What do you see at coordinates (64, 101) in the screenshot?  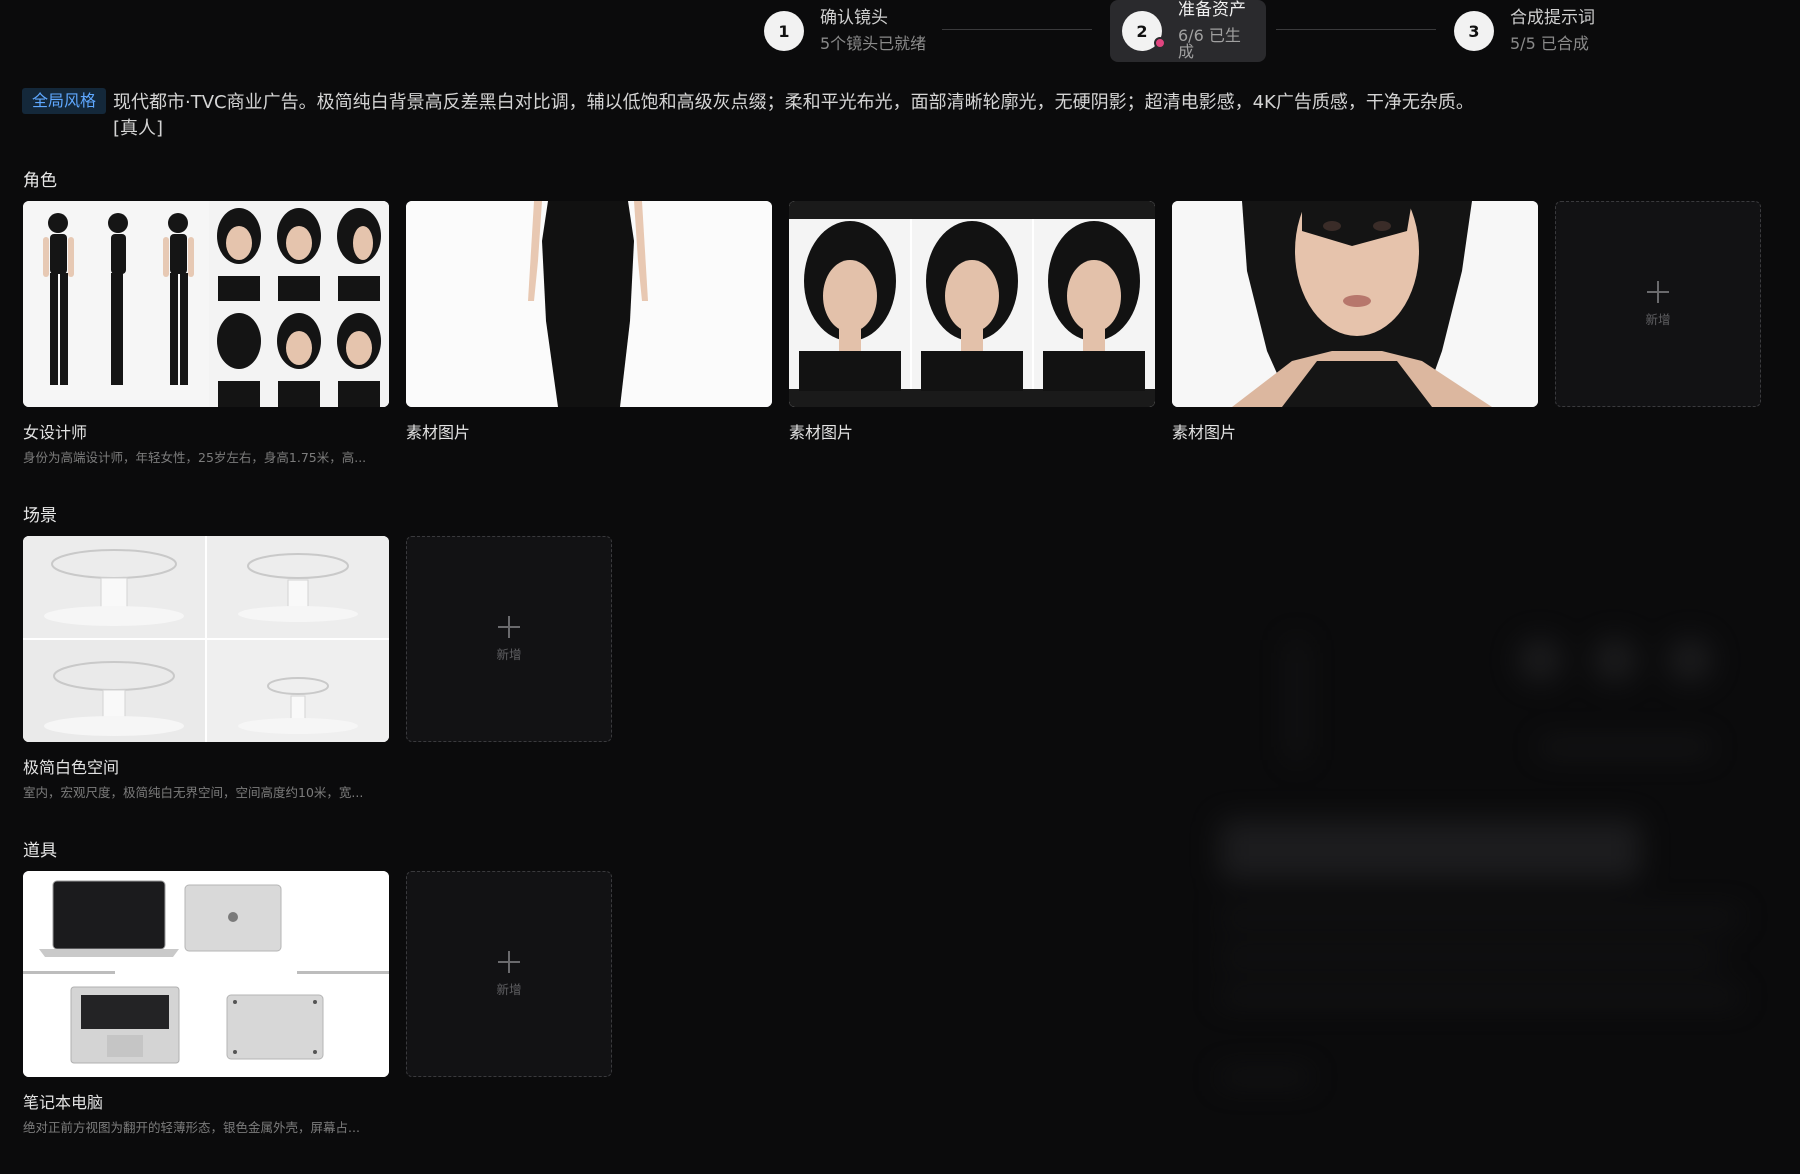 I see `global-style-tag: 全局风格` at bounding box center [64, 101].